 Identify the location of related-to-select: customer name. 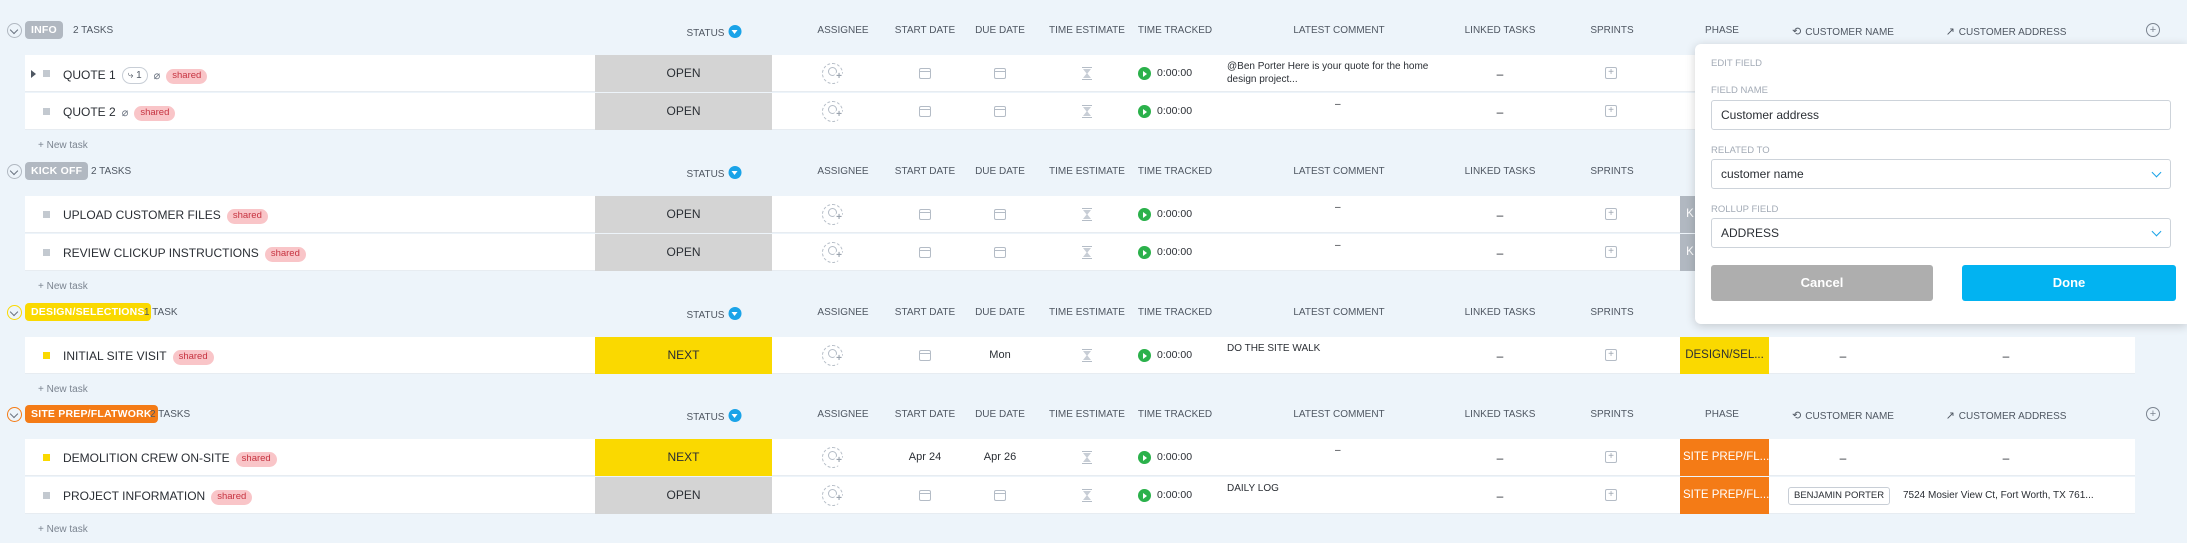
(1941, 174).